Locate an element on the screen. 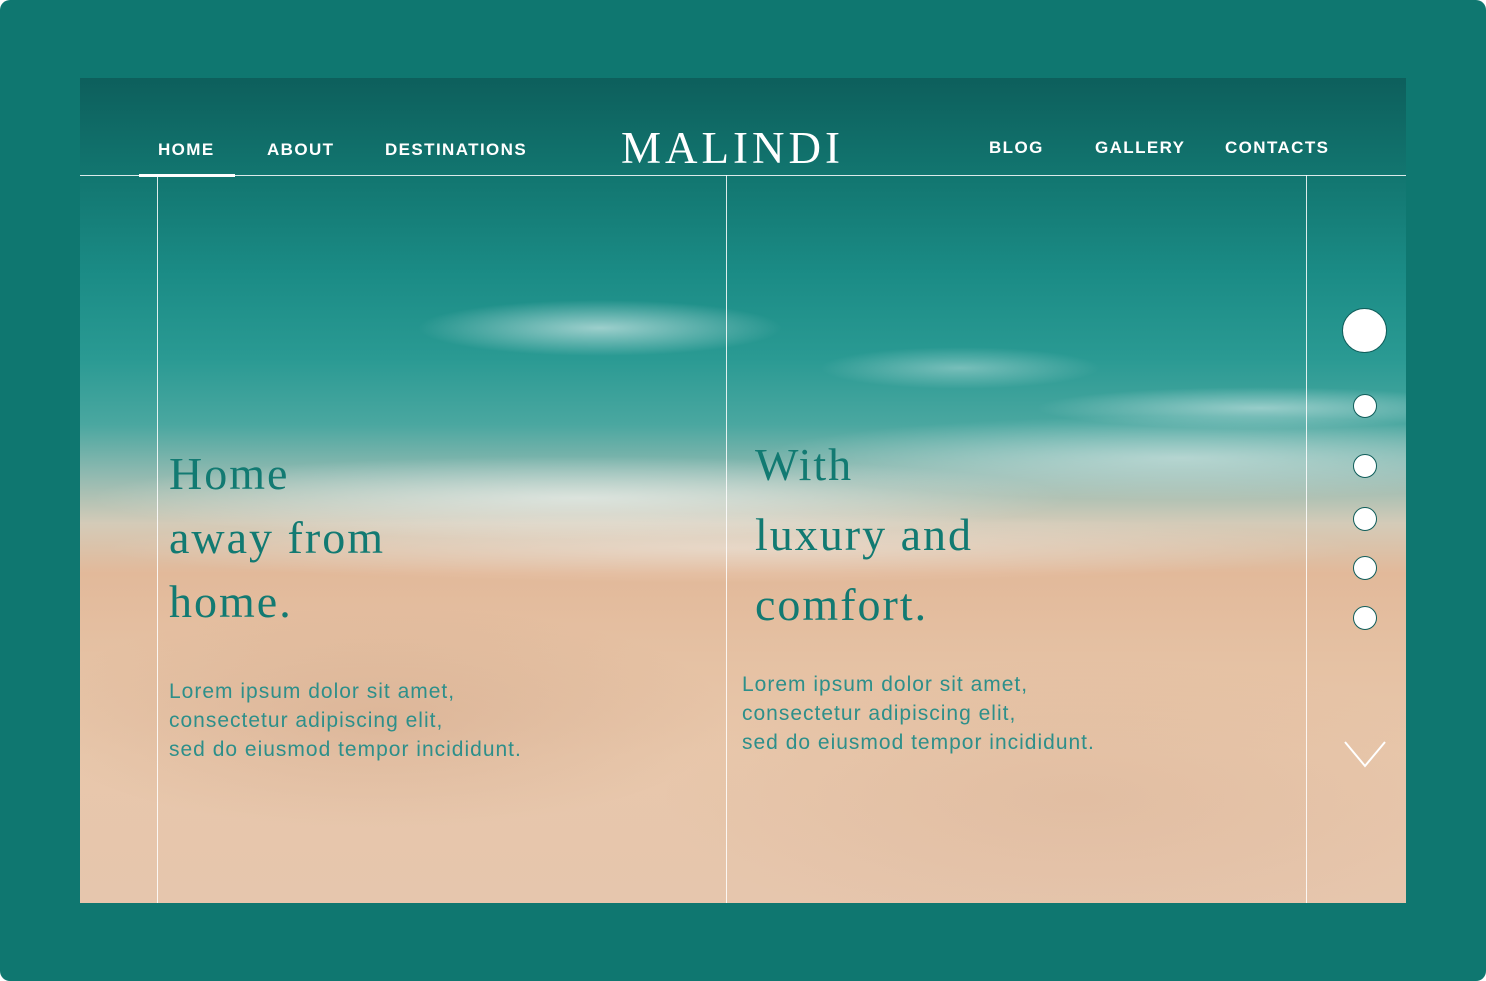 The width and height of the screenshot is (1486, 981). column-divider-center is located at coordinates (726, 539).